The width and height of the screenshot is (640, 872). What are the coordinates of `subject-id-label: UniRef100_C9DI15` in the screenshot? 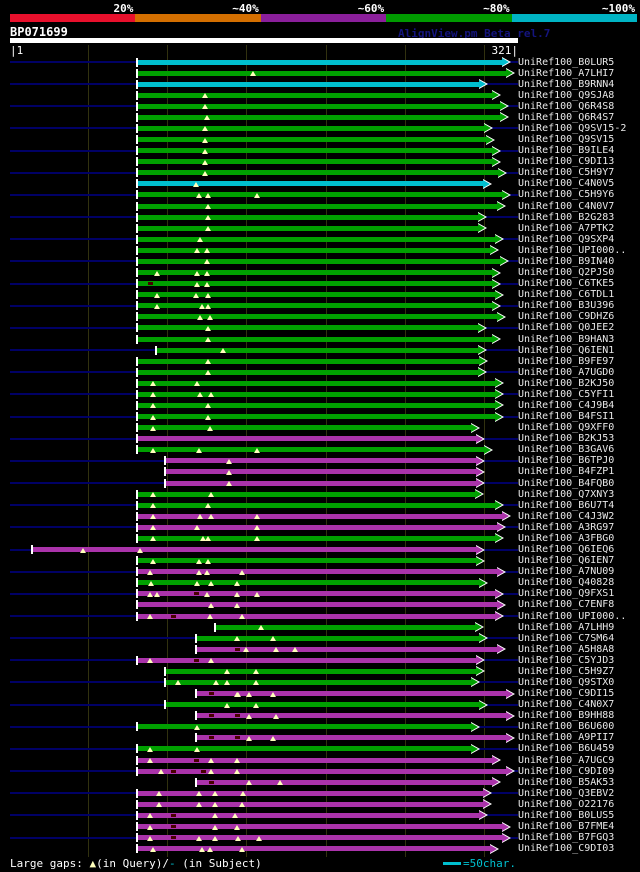 It's located at (566, 694).